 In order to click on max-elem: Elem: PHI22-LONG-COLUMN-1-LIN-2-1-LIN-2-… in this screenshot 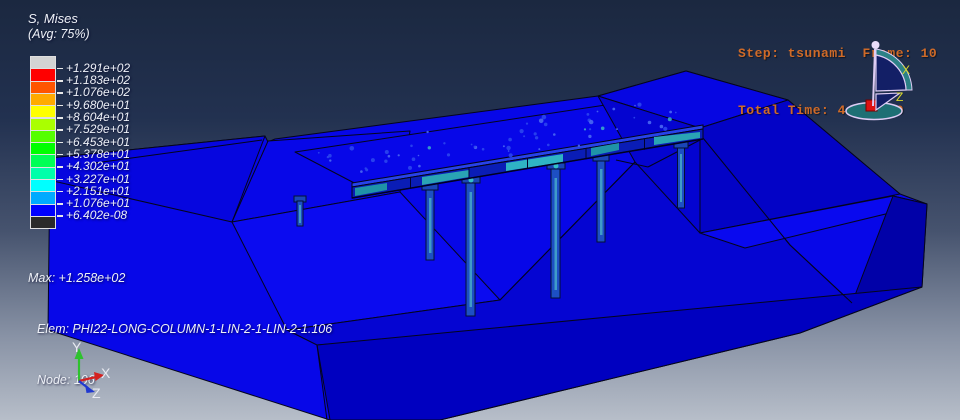, I will do `click(185, 329)`.